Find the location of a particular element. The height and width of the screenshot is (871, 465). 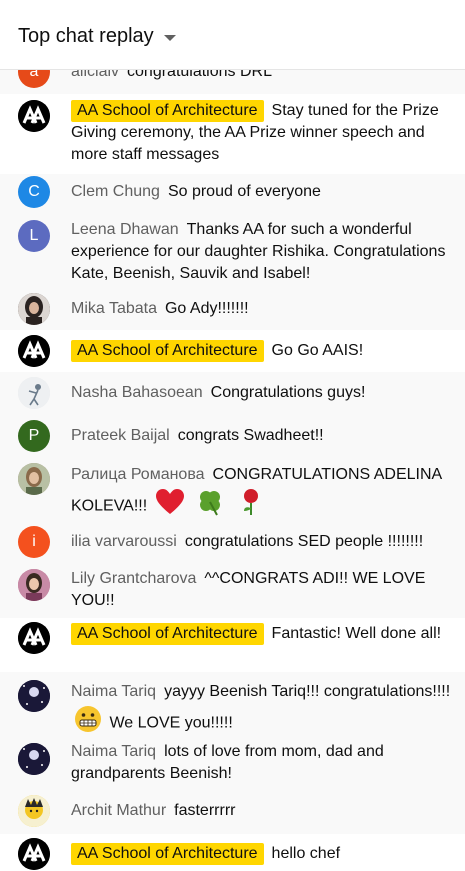

chat-message: C Clem Chung So proud of everyone is located at coordinates (232, 192).